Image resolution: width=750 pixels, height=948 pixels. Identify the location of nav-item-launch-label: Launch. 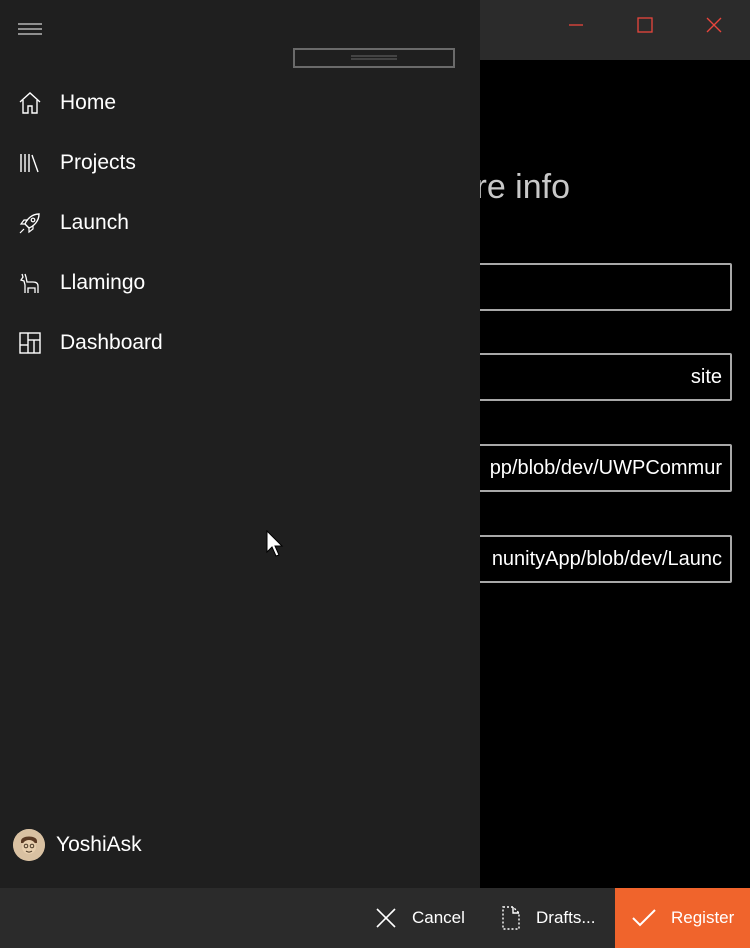
(94, 222).